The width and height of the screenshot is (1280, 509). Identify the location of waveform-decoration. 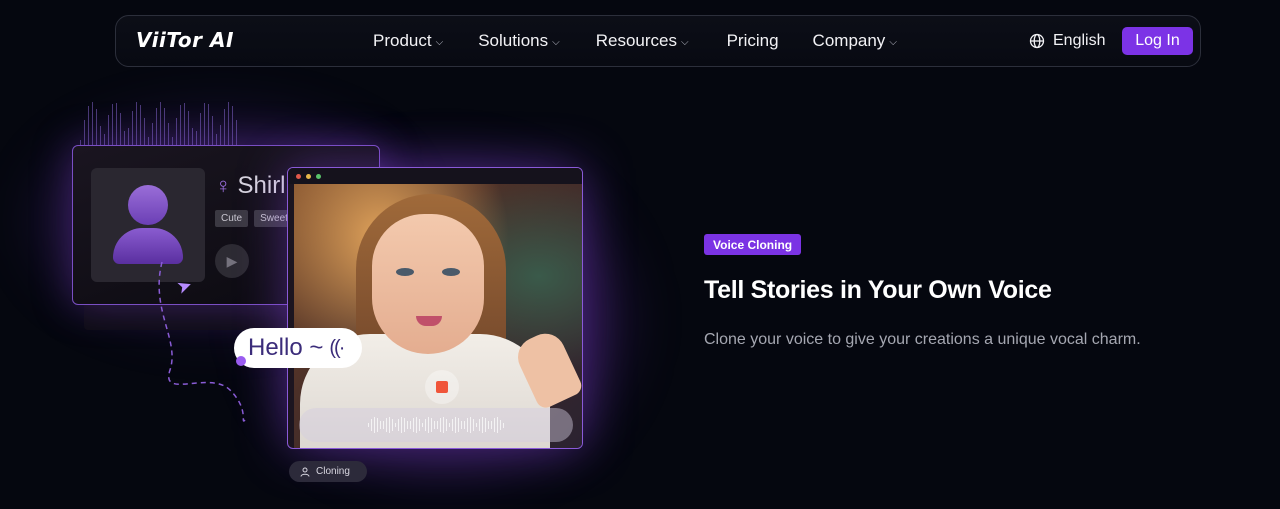
(160, 123).